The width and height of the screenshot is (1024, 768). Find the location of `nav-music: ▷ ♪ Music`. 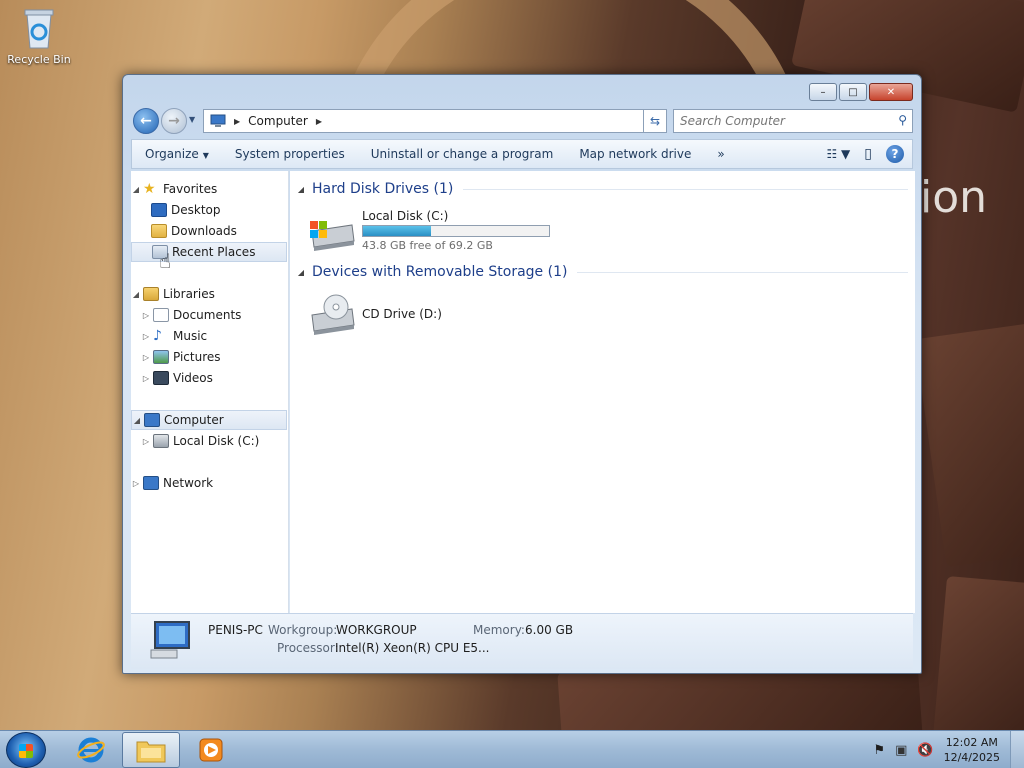

nav-music: ▷ ♪ Music is located at coordinates (209, 336).